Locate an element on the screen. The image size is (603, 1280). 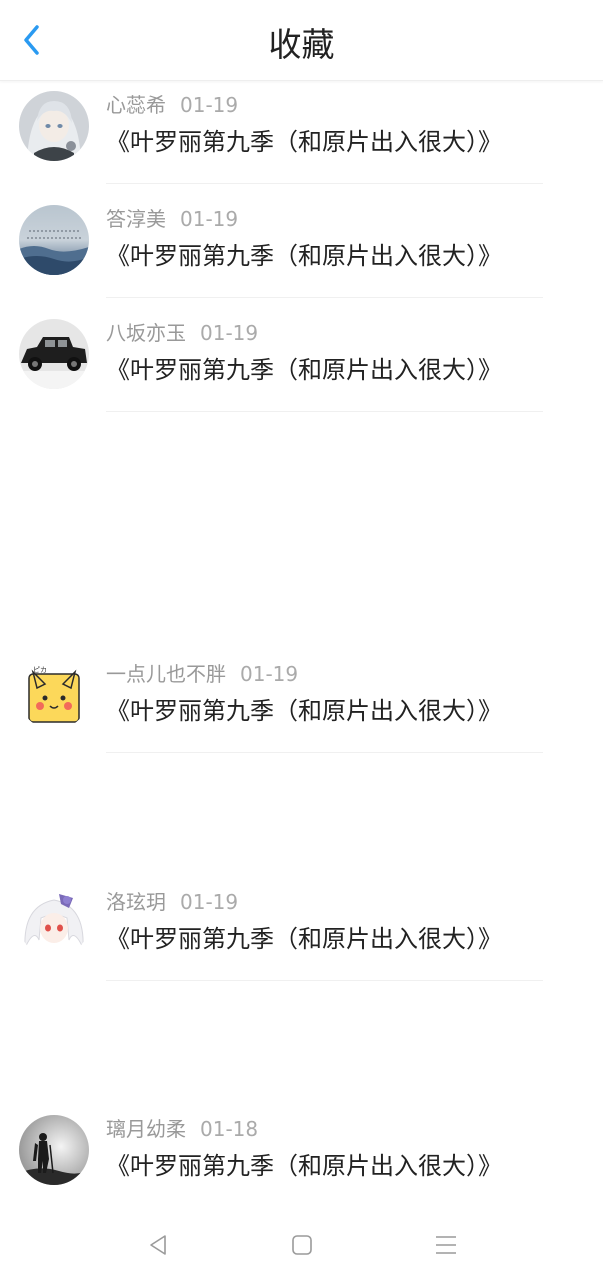
square-home-icon is located at coordinates (302, 1245).